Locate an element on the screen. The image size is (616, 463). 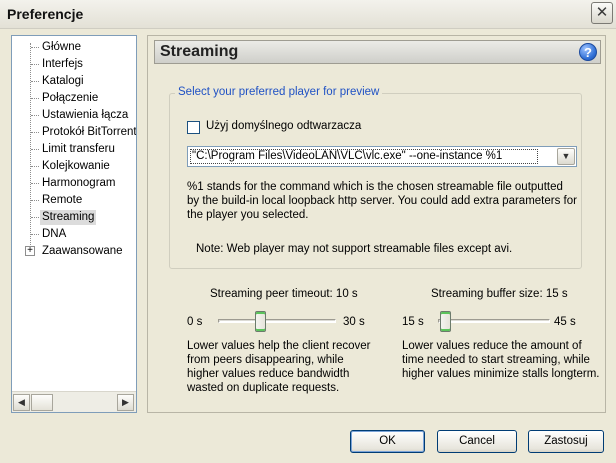
tree-item-label: Połączenie is located at coordinates (70, 98).